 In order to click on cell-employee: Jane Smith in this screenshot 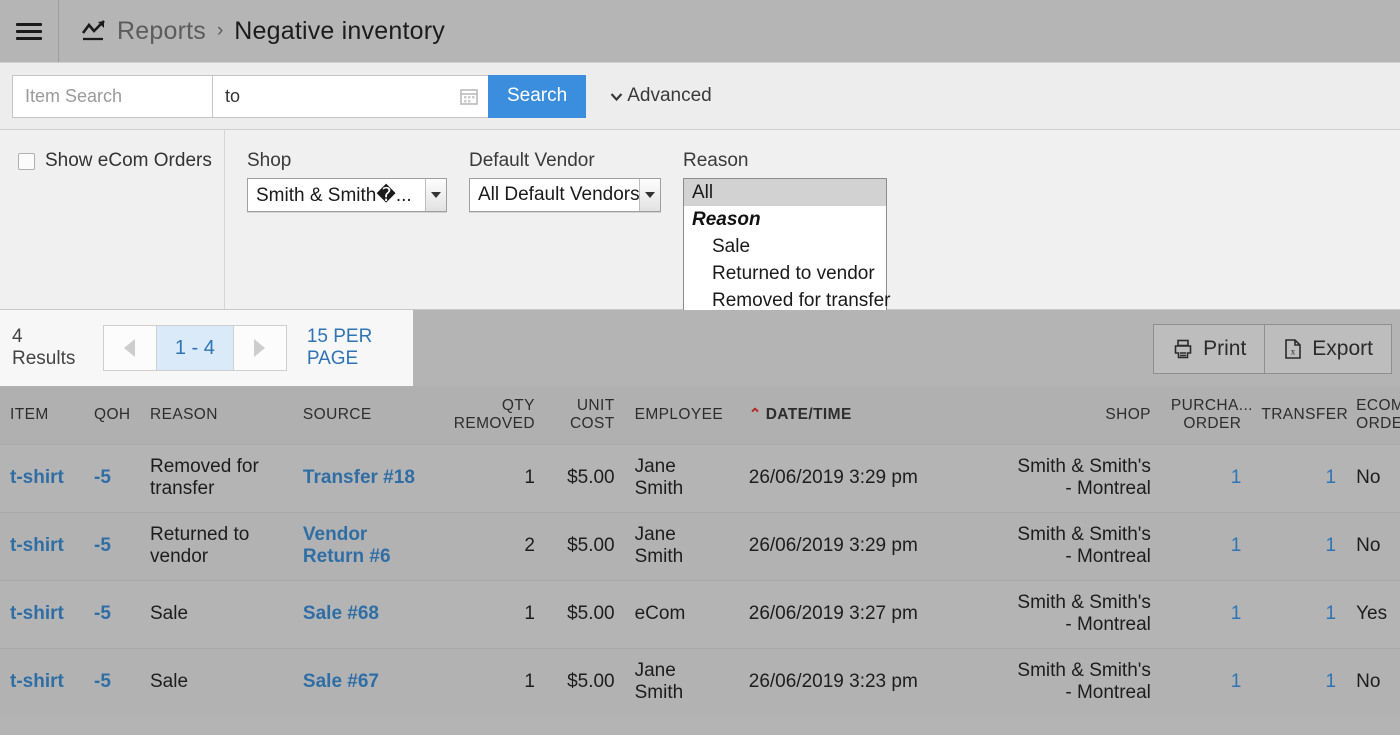, I will do `click(681, 681)`.